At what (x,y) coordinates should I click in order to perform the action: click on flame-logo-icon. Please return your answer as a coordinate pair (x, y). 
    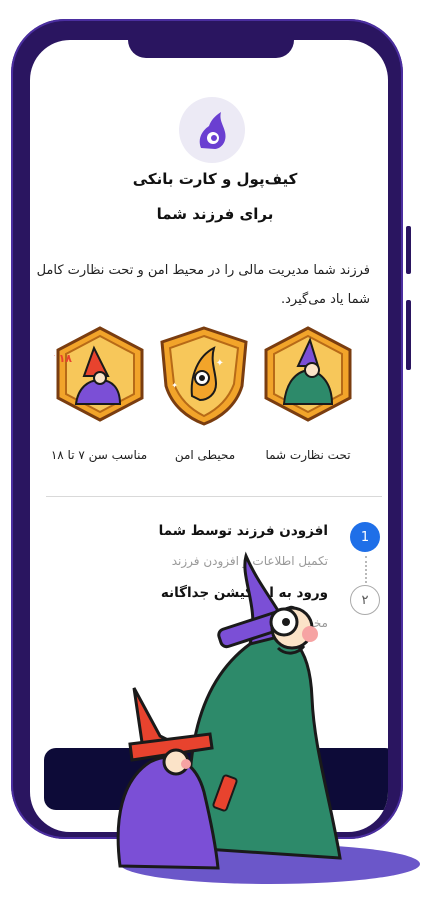
    Looking at the image, I should click on (212, 130).